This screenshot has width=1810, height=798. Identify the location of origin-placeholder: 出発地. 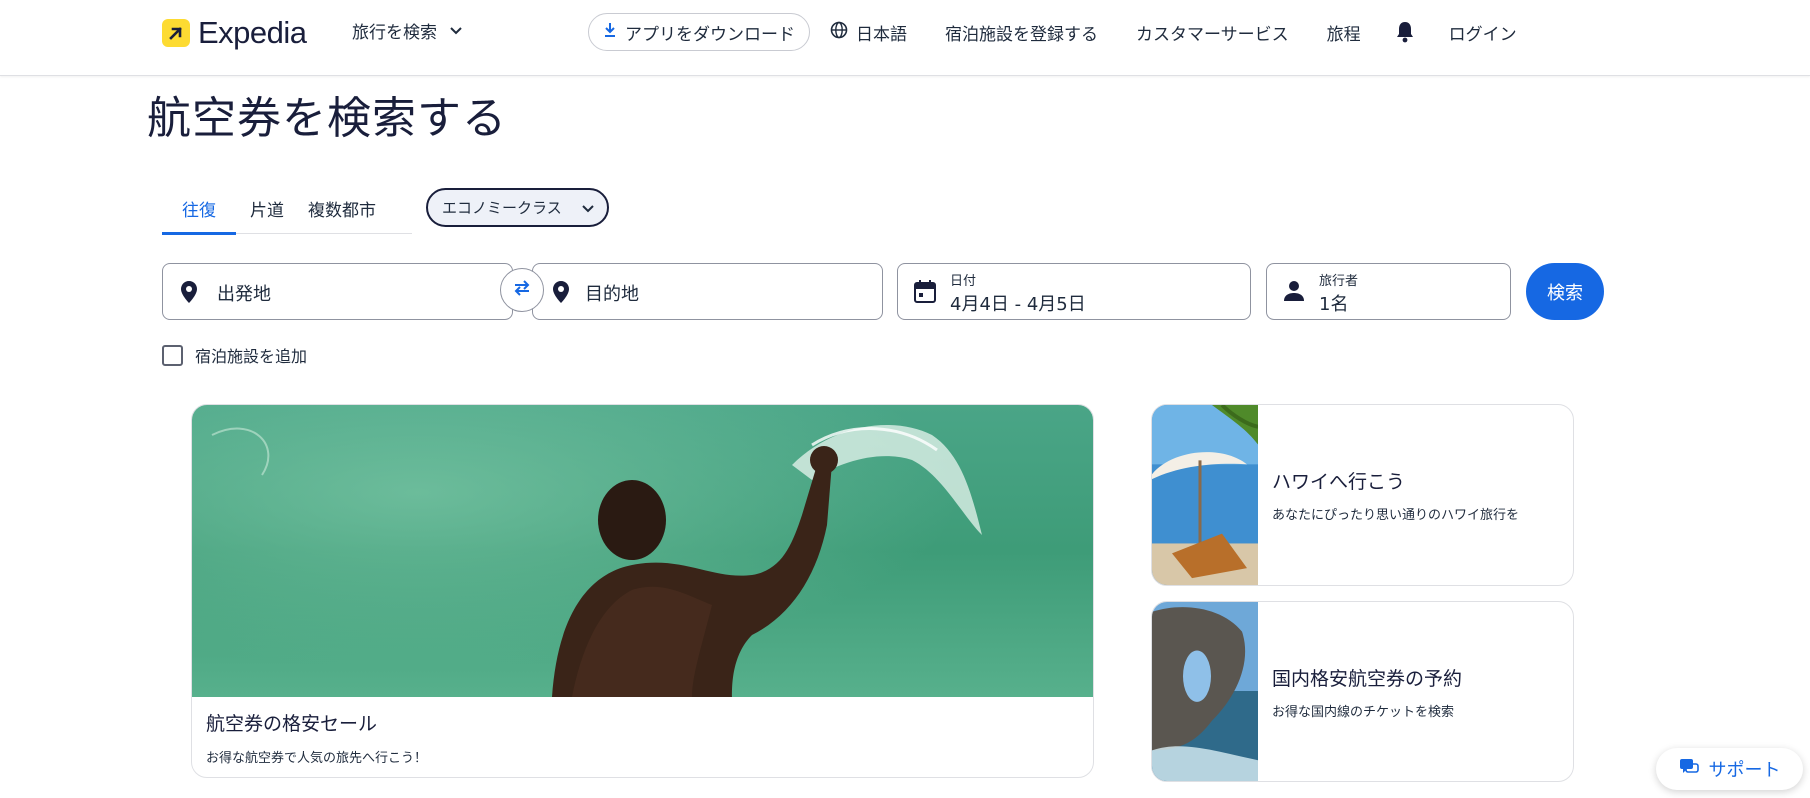
(244, 294).